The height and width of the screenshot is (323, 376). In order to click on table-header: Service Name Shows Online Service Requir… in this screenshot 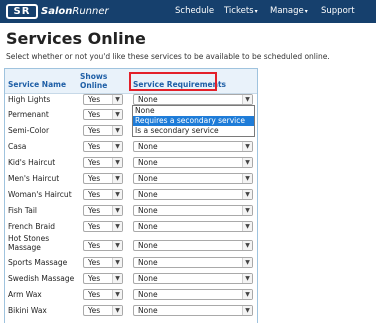, I will do `click(131, 81)`.